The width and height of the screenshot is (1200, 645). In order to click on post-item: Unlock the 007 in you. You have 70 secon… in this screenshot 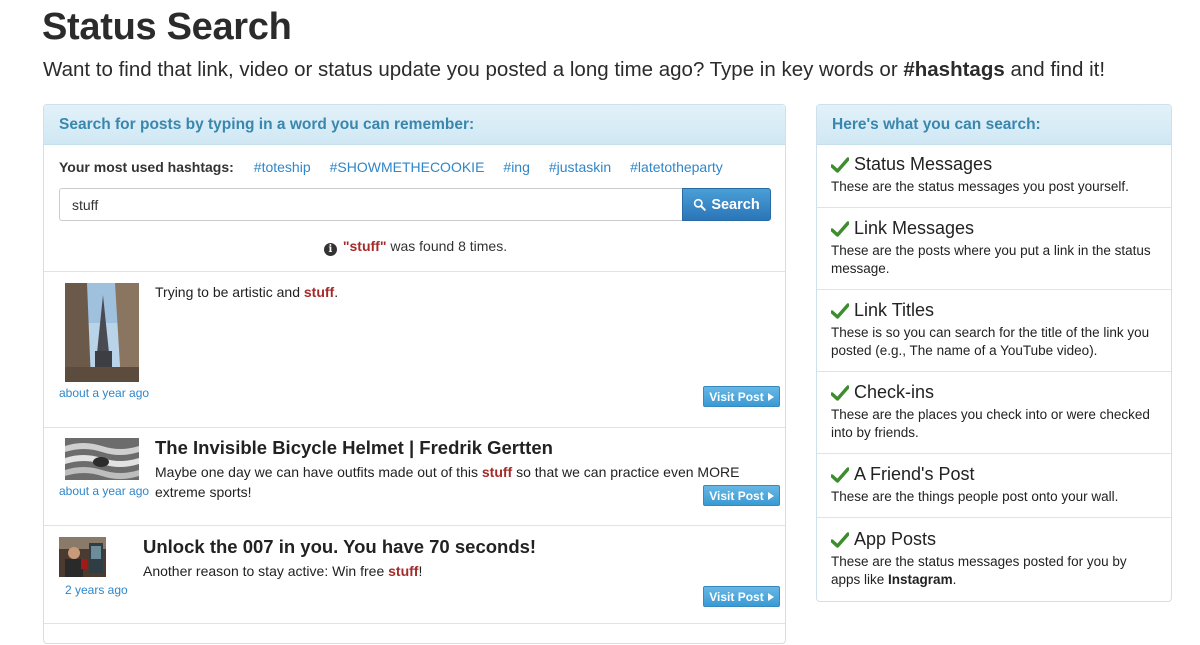, I will do `click(414, 574)`.